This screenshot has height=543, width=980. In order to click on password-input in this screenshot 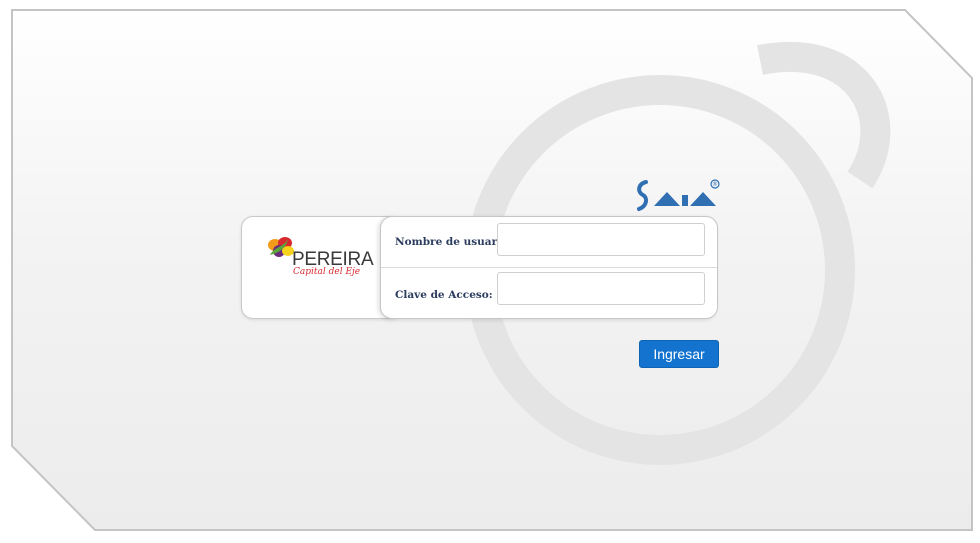, I will do `click(601, 288)`.